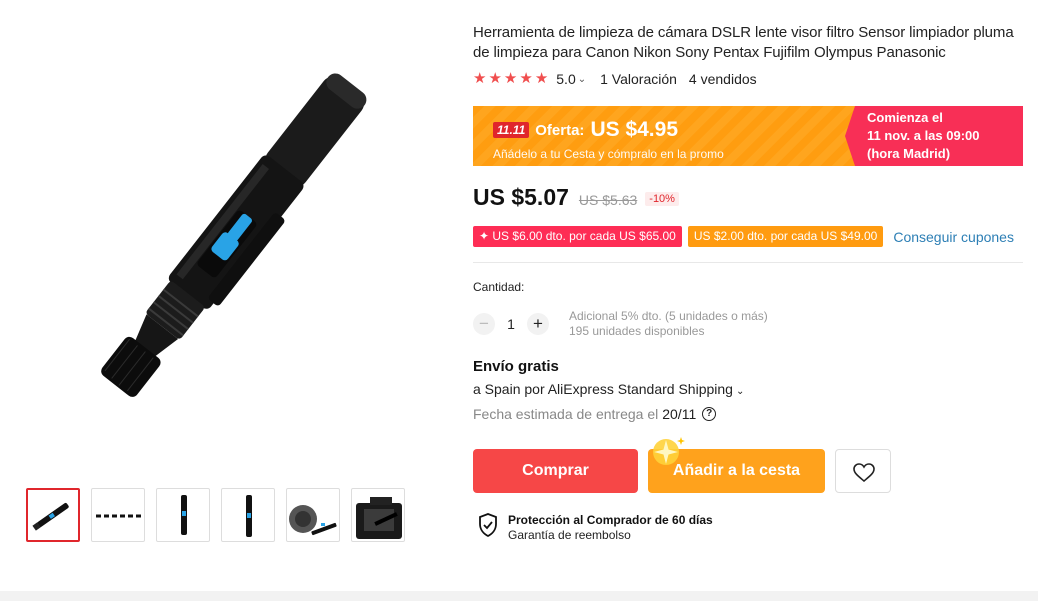 The width and height of the screenshot is (1038, 601). What do you see at coordinates (637, 331) in the screenshot?
I see `stock-available-text: 195 unidades disponibles` at bounding box center [637, 331].